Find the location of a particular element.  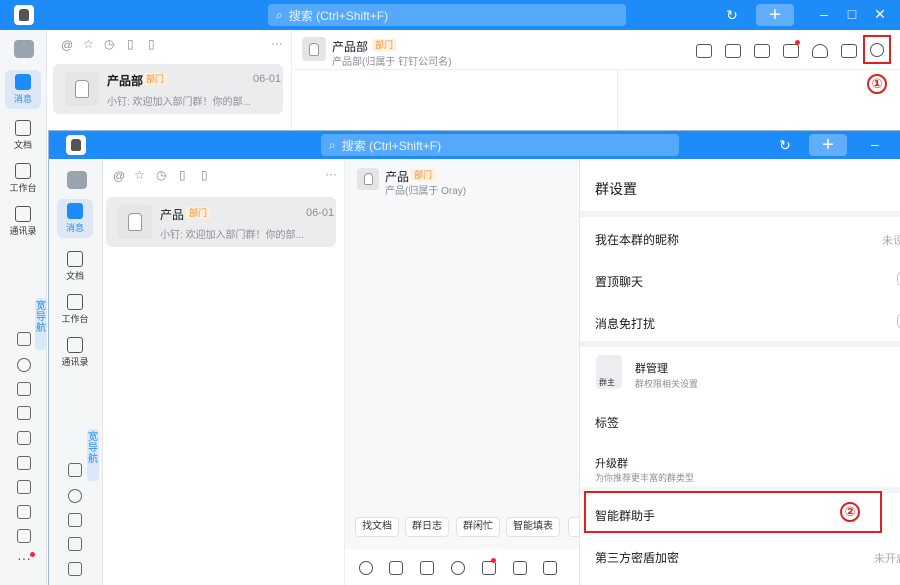

owner-avatar: 群主 is located at coordinates (609, 372).